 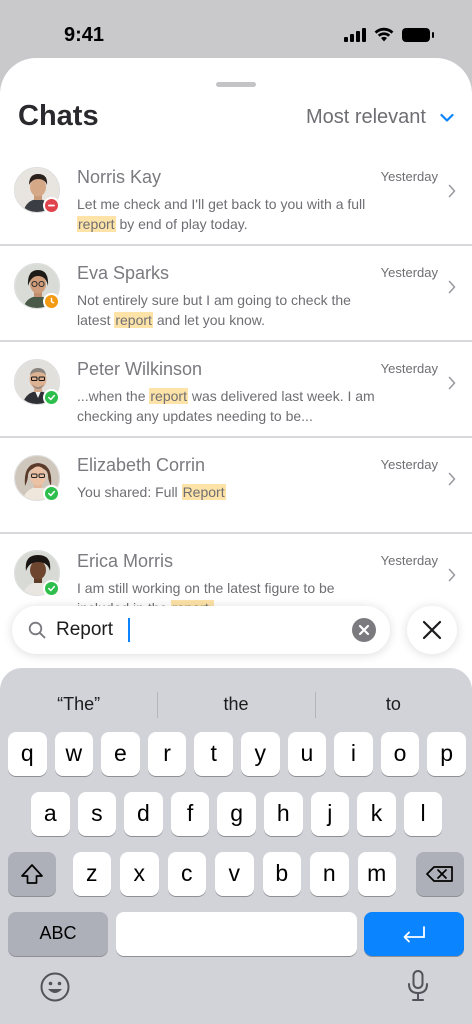 I want to click on letter-key: t, so click(x=213, y=754).